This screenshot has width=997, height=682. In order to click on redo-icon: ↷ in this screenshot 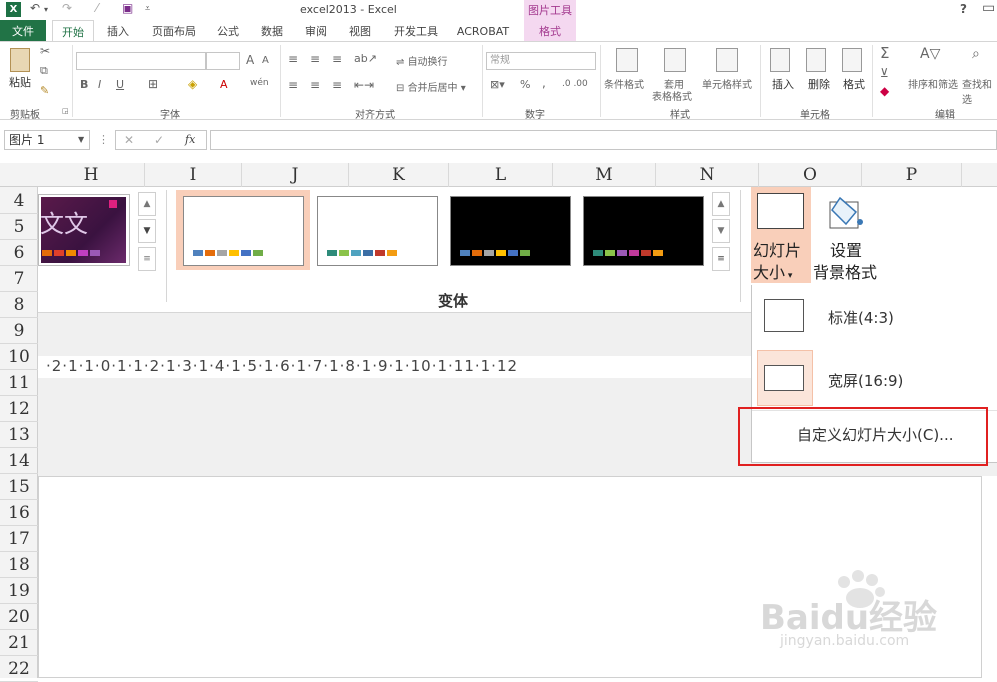, I will do `click(67, 8)`.